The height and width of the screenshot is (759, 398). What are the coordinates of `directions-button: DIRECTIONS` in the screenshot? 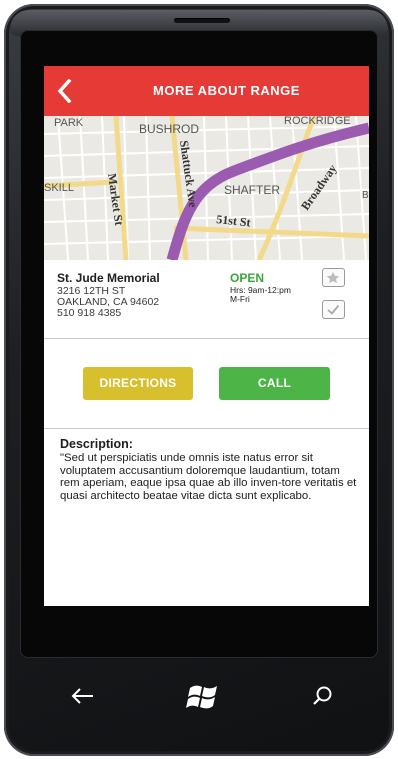 It's located at (138, 383).